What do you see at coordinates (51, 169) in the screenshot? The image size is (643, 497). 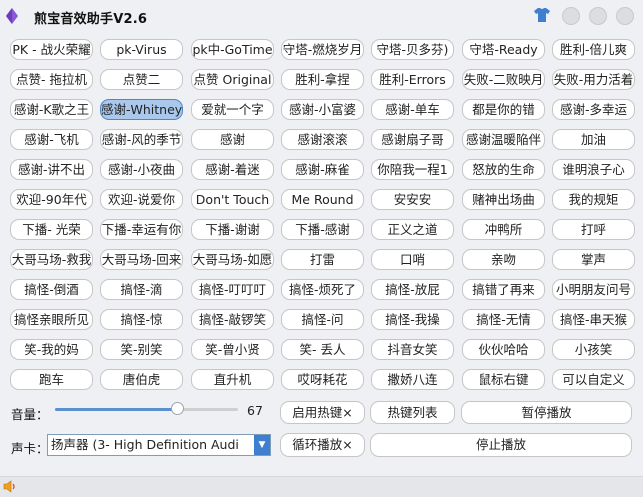 I see `sound-button: 感谢-讲不出` at bounding box center [51, 169].